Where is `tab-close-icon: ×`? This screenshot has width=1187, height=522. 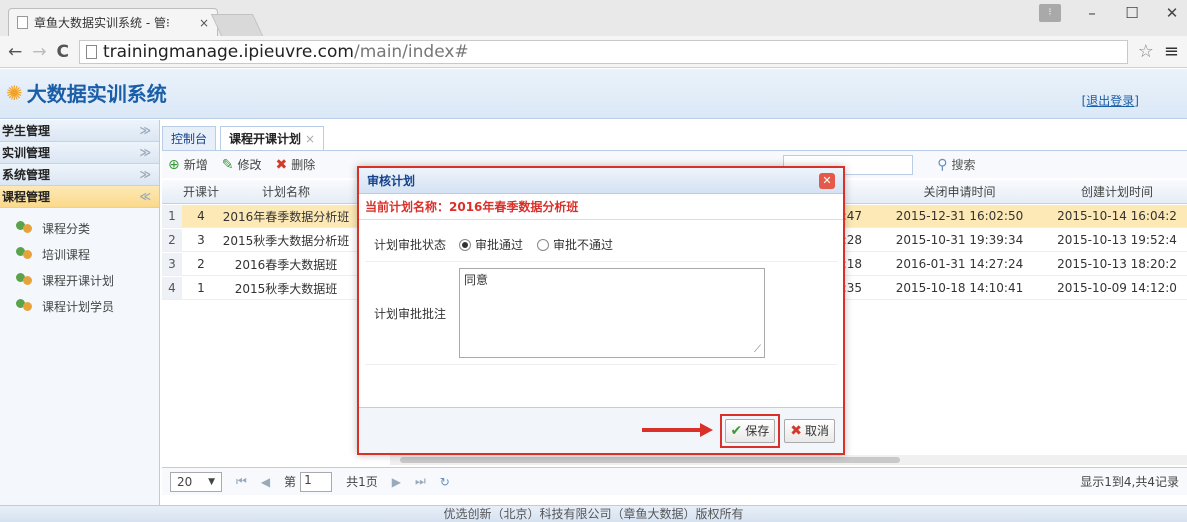
tab-close-icon: × is located at coordinates (310, 139).